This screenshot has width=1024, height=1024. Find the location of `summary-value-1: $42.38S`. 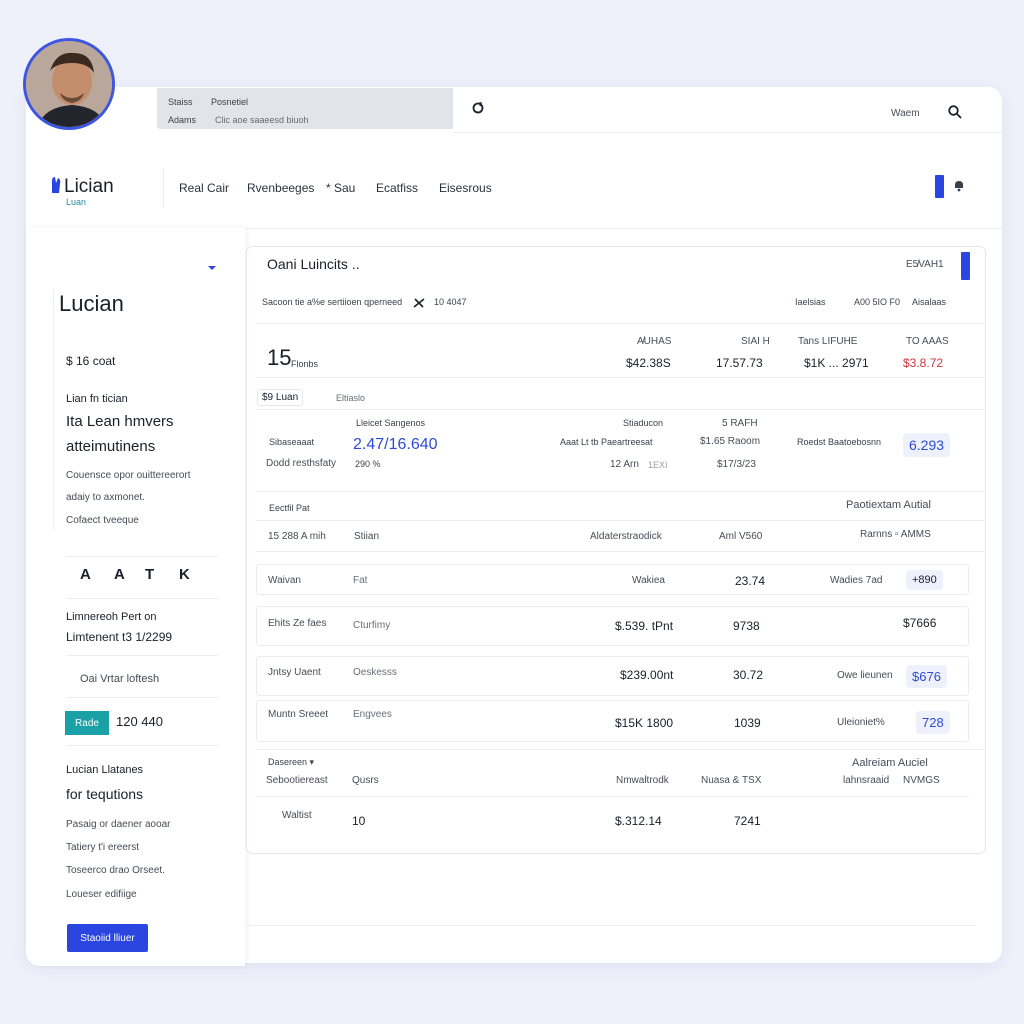

summary-value-1: $42.38S is located at coordinates (648, 363).